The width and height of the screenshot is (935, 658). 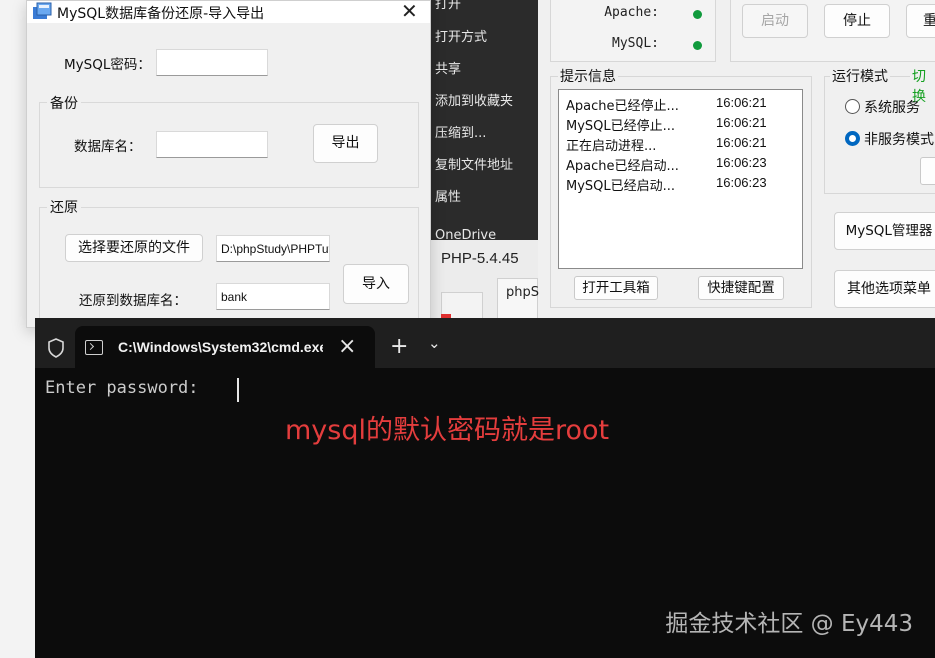 I want to click on menu-item-properties: 属性, so click(x=448, y=195).